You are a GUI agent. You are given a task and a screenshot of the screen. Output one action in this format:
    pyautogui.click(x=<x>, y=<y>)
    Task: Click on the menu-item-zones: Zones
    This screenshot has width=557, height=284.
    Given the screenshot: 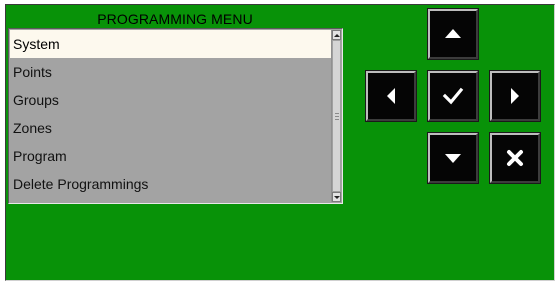 What is the action you would take?
    pyautogui.click(x=170, y=128)
    